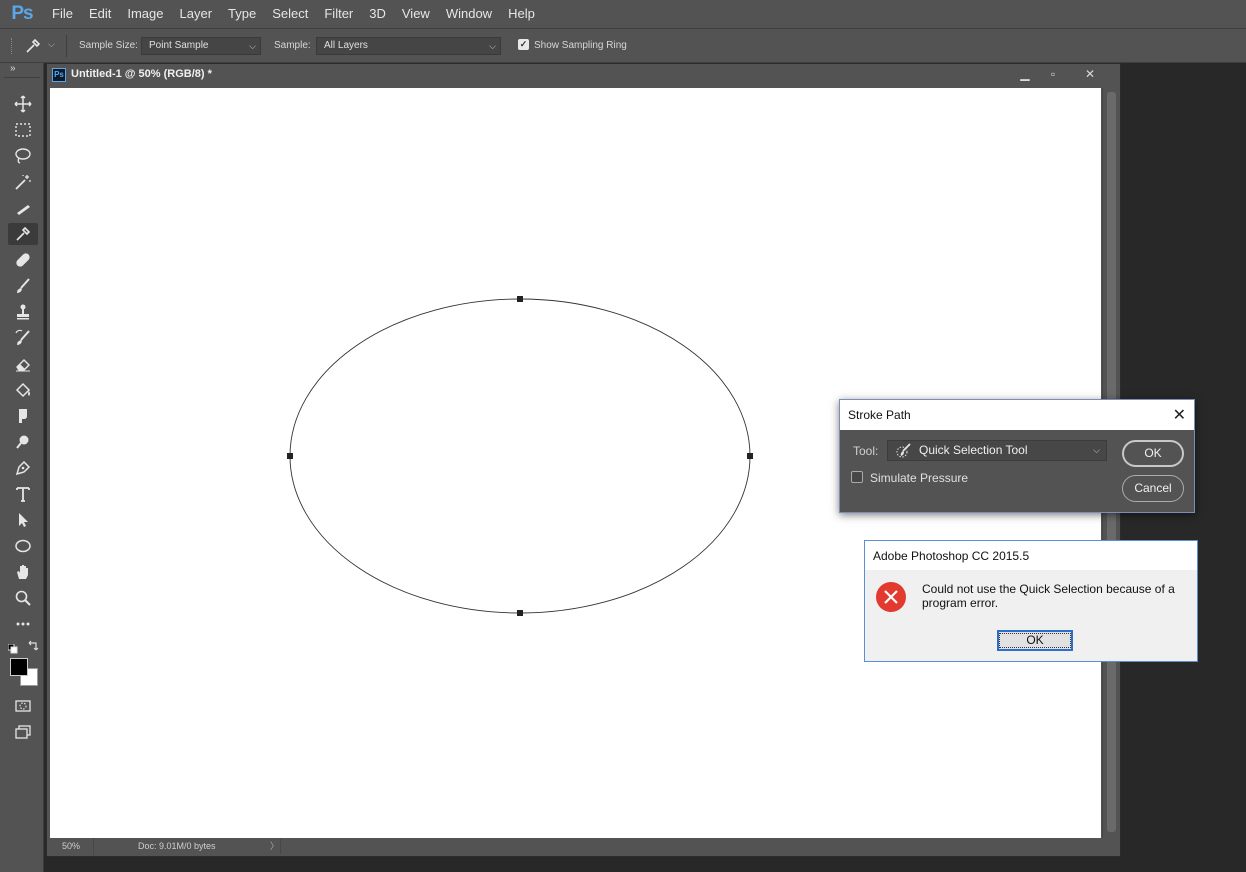 The image size is (1246, 872). I want to click on eyedropper-preset-icon, so click(33, 46).